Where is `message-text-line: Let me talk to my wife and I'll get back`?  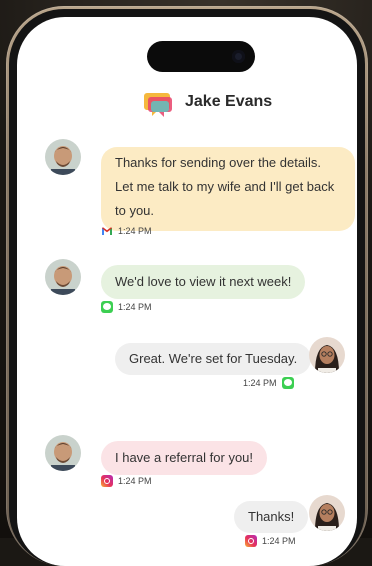 message-text-line: Let me talk to my wife and I'll get back is located at coordinates (225, 186).